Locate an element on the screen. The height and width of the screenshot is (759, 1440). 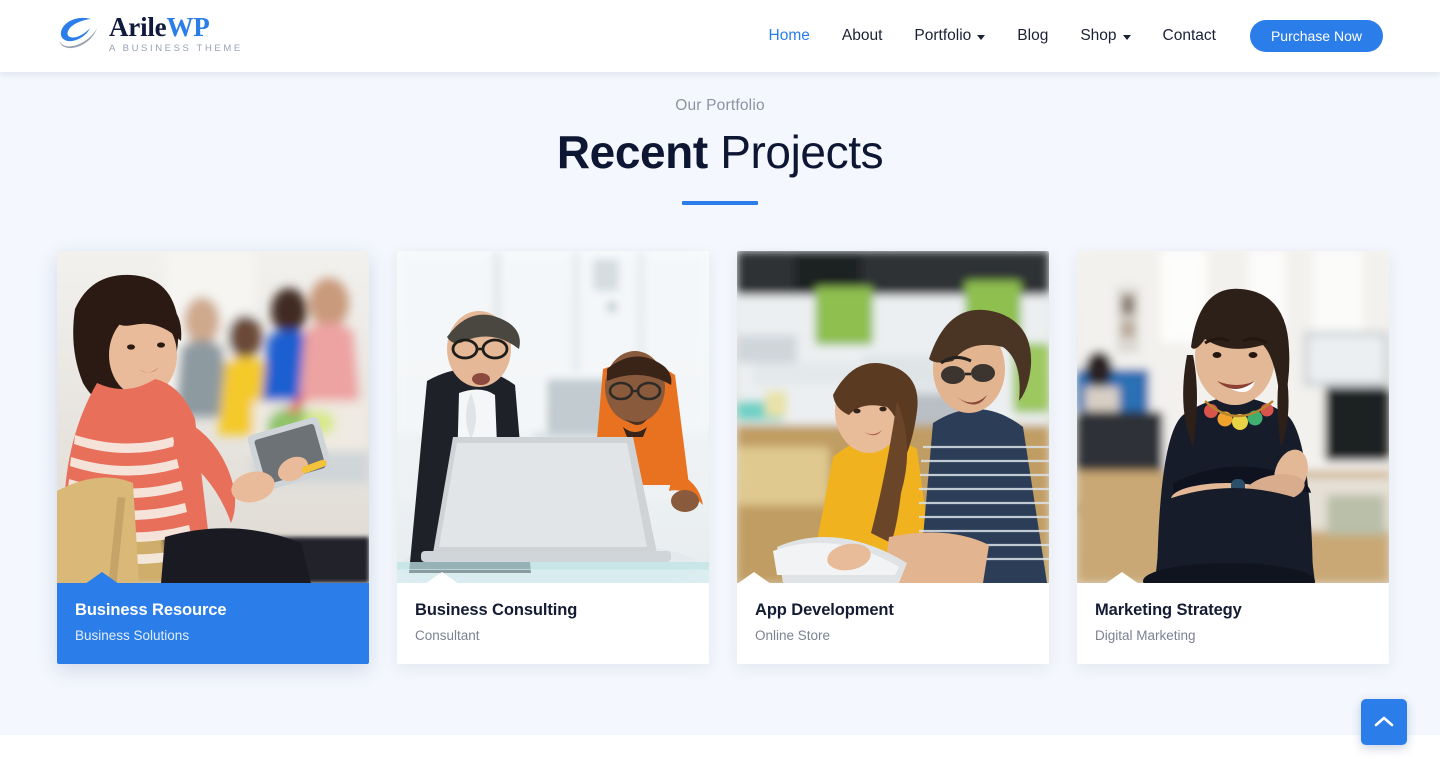
portfolio-card-title: Marketing Strategy is located at coordinates (1168, 610).